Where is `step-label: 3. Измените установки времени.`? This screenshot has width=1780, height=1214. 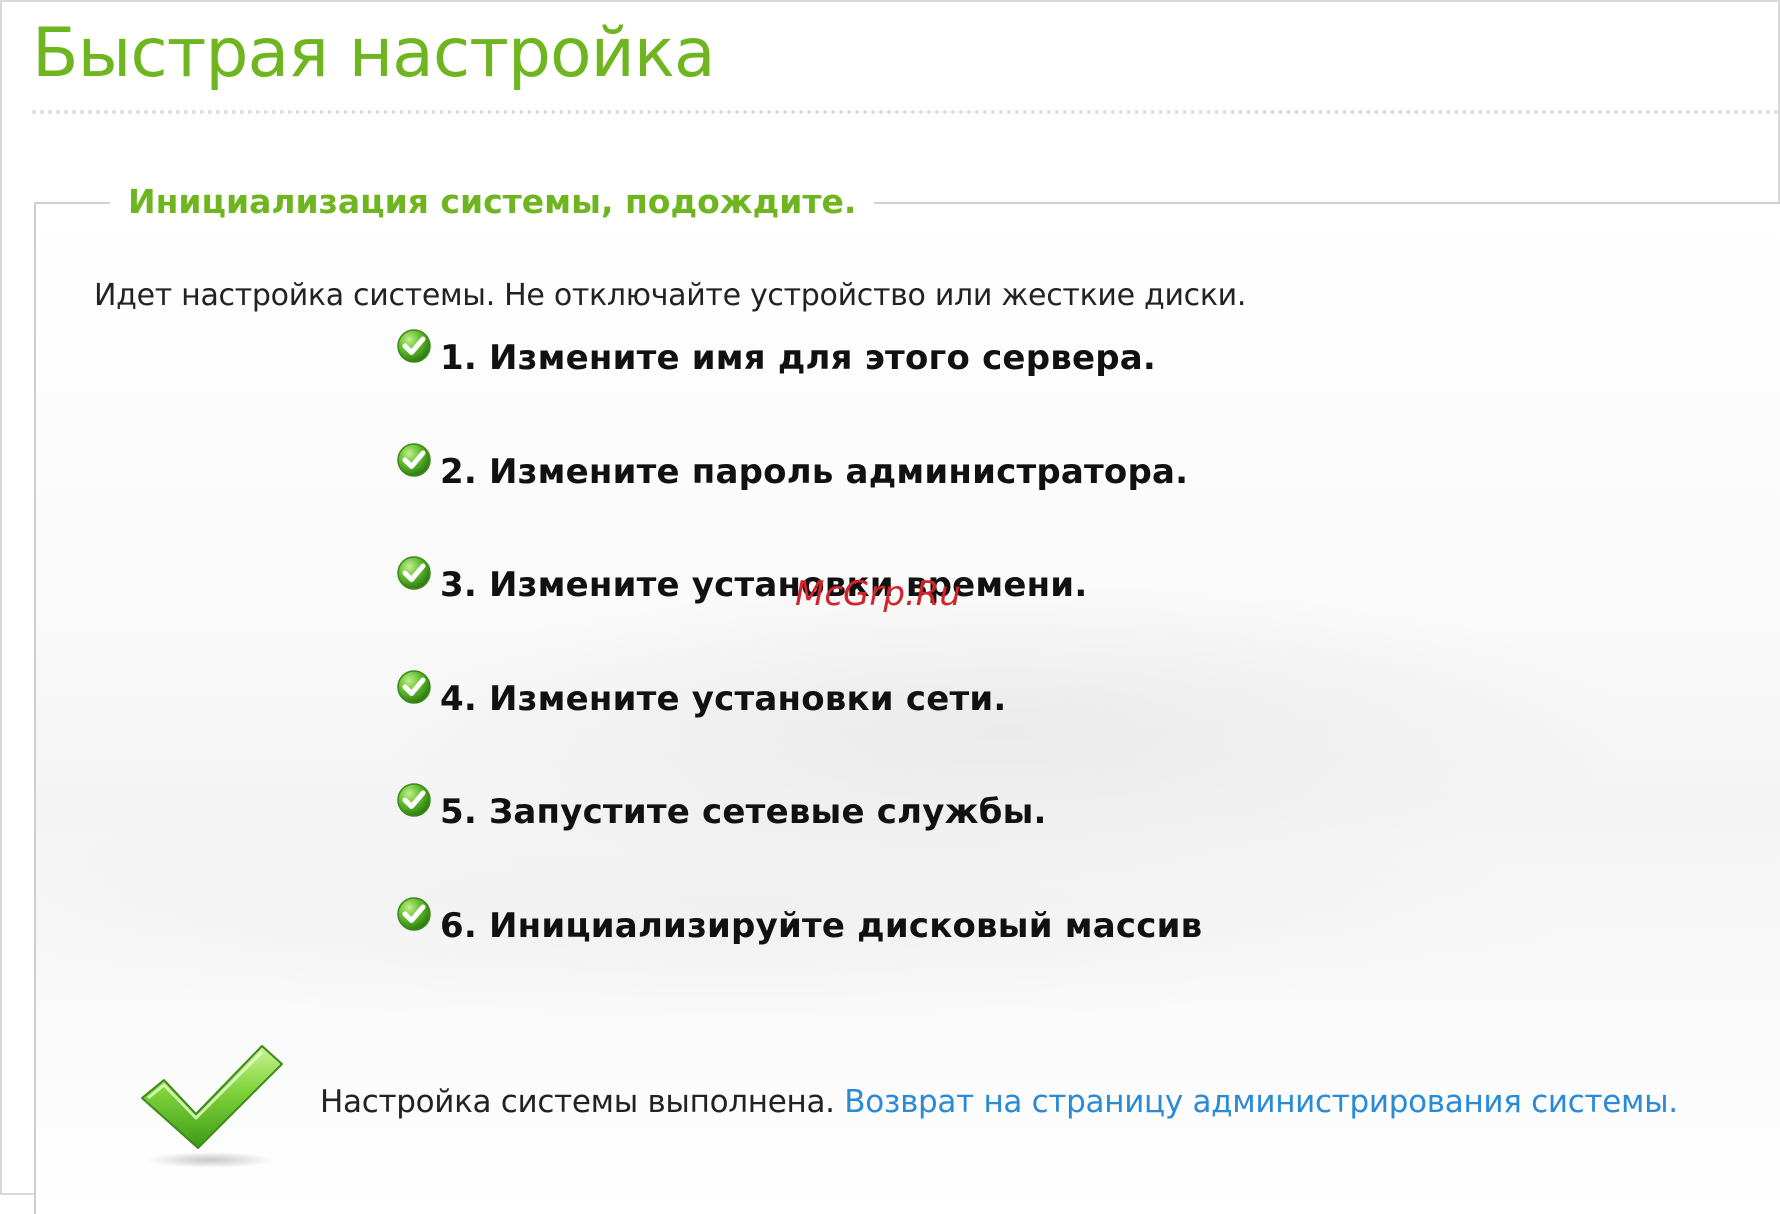 step-label: 3. Измените установки времени. is located at coordinates (764, 585).